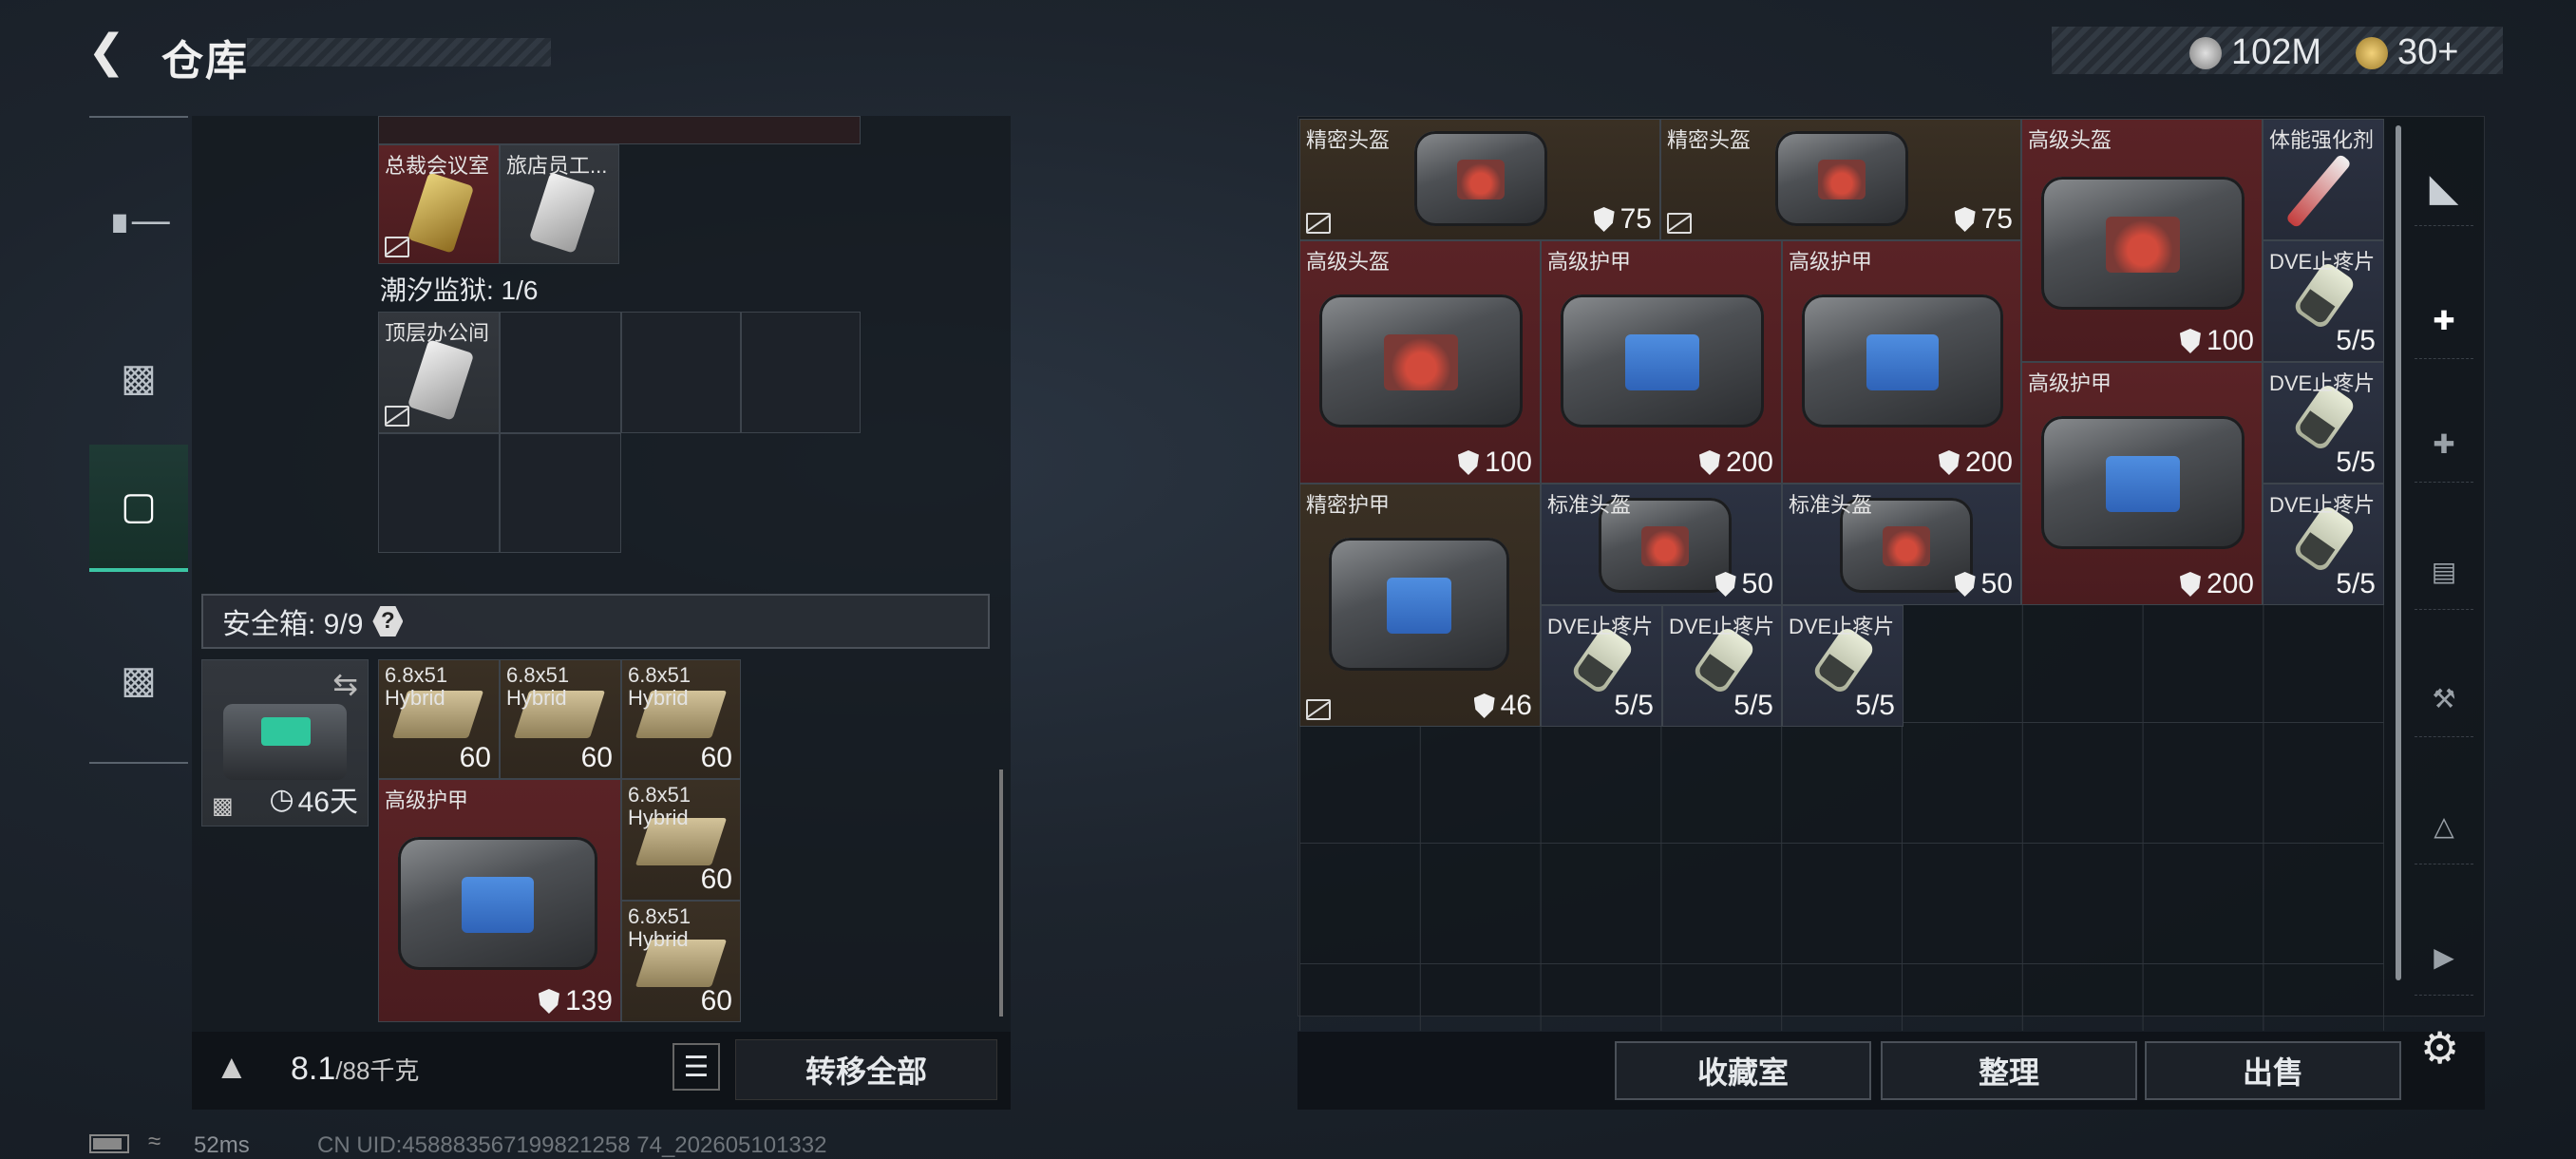  I want to click on item-durability: 46, so click(1502, 706).